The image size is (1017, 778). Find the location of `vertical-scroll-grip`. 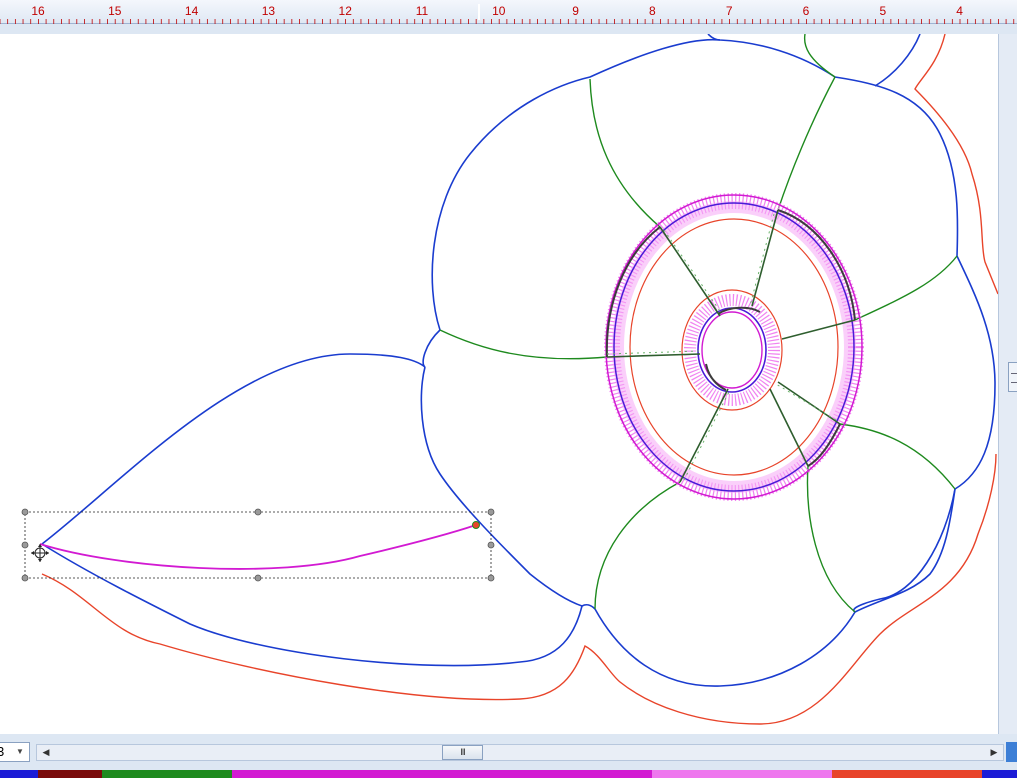

vertical-scroll-grip is located at coordinates (1014, 378).